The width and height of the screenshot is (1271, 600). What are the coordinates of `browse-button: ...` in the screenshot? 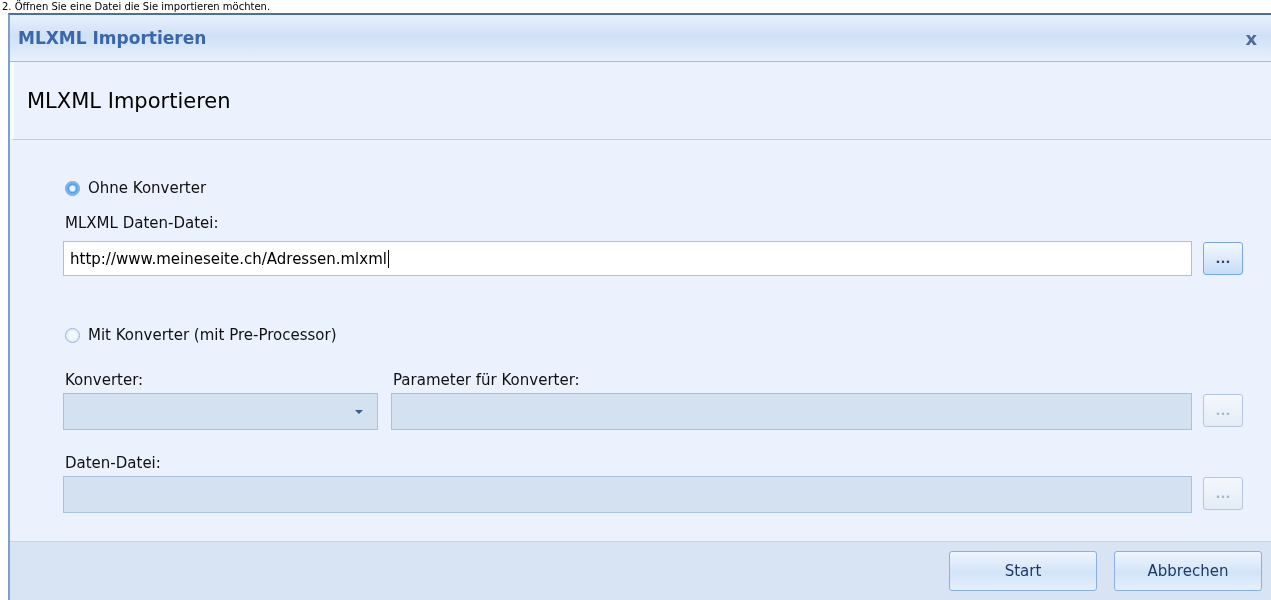 It's located at (1223, 258).